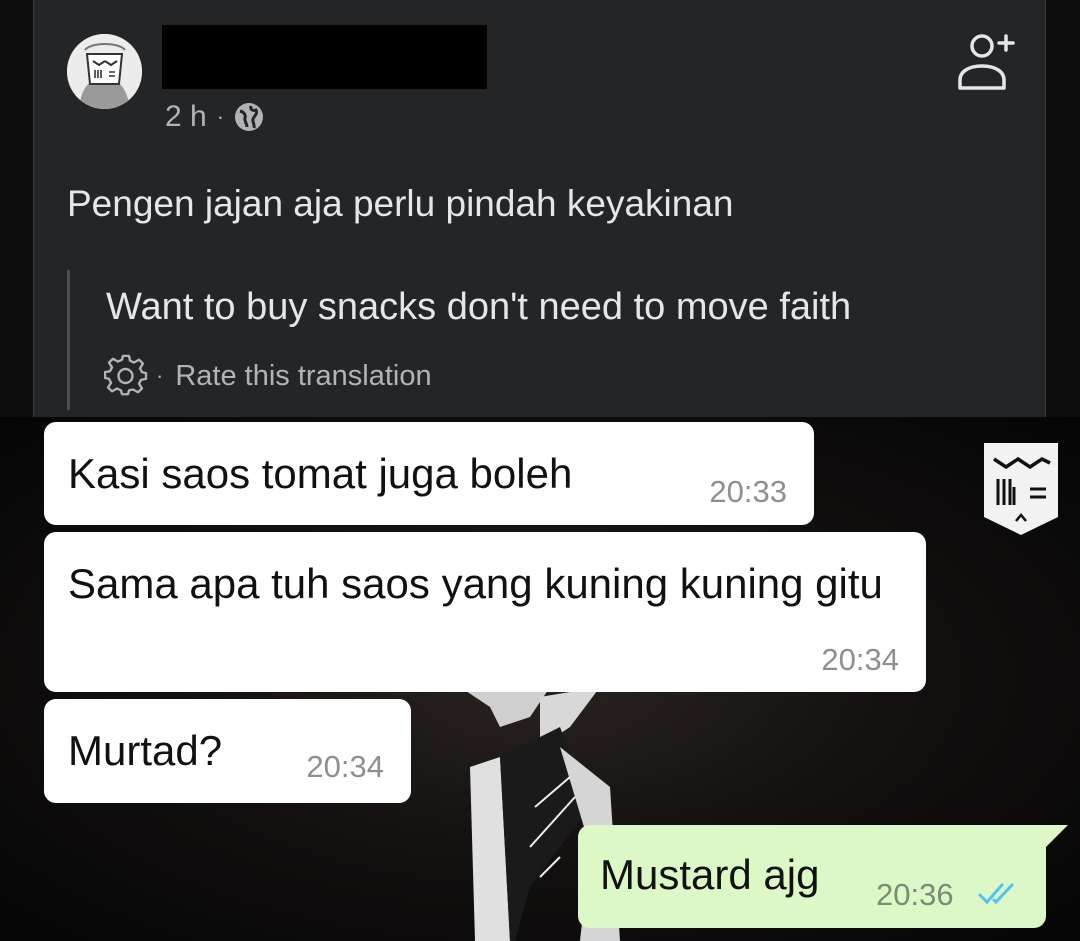 The image size is (1080, 941). I want to click on globe-icon, so click(249, 117).